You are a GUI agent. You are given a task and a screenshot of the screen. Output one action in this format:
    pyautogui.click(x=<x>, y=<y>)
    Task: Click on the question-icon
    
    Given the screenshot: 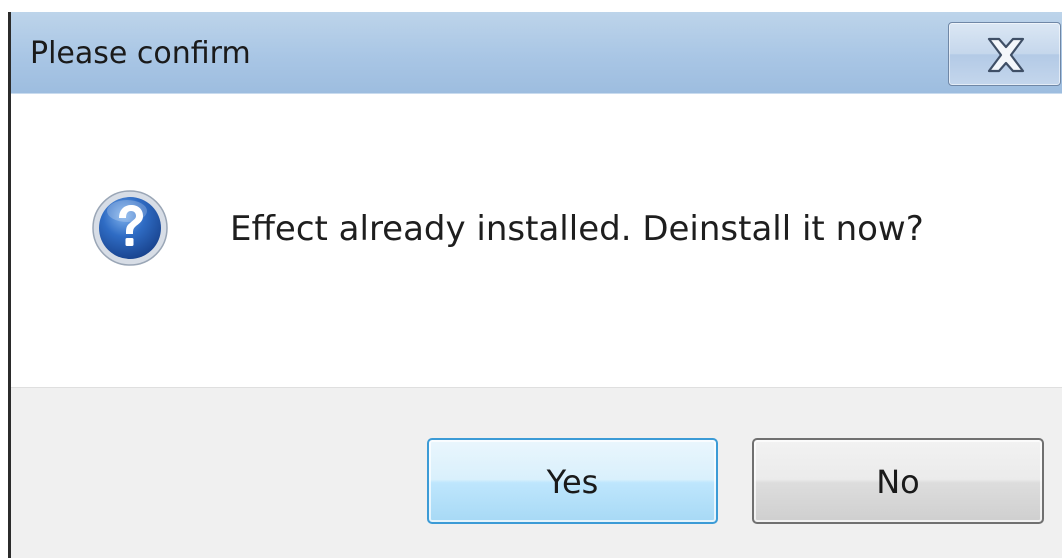 What is the action you would take?
    pyautogui.click(x=130, y=228)
    